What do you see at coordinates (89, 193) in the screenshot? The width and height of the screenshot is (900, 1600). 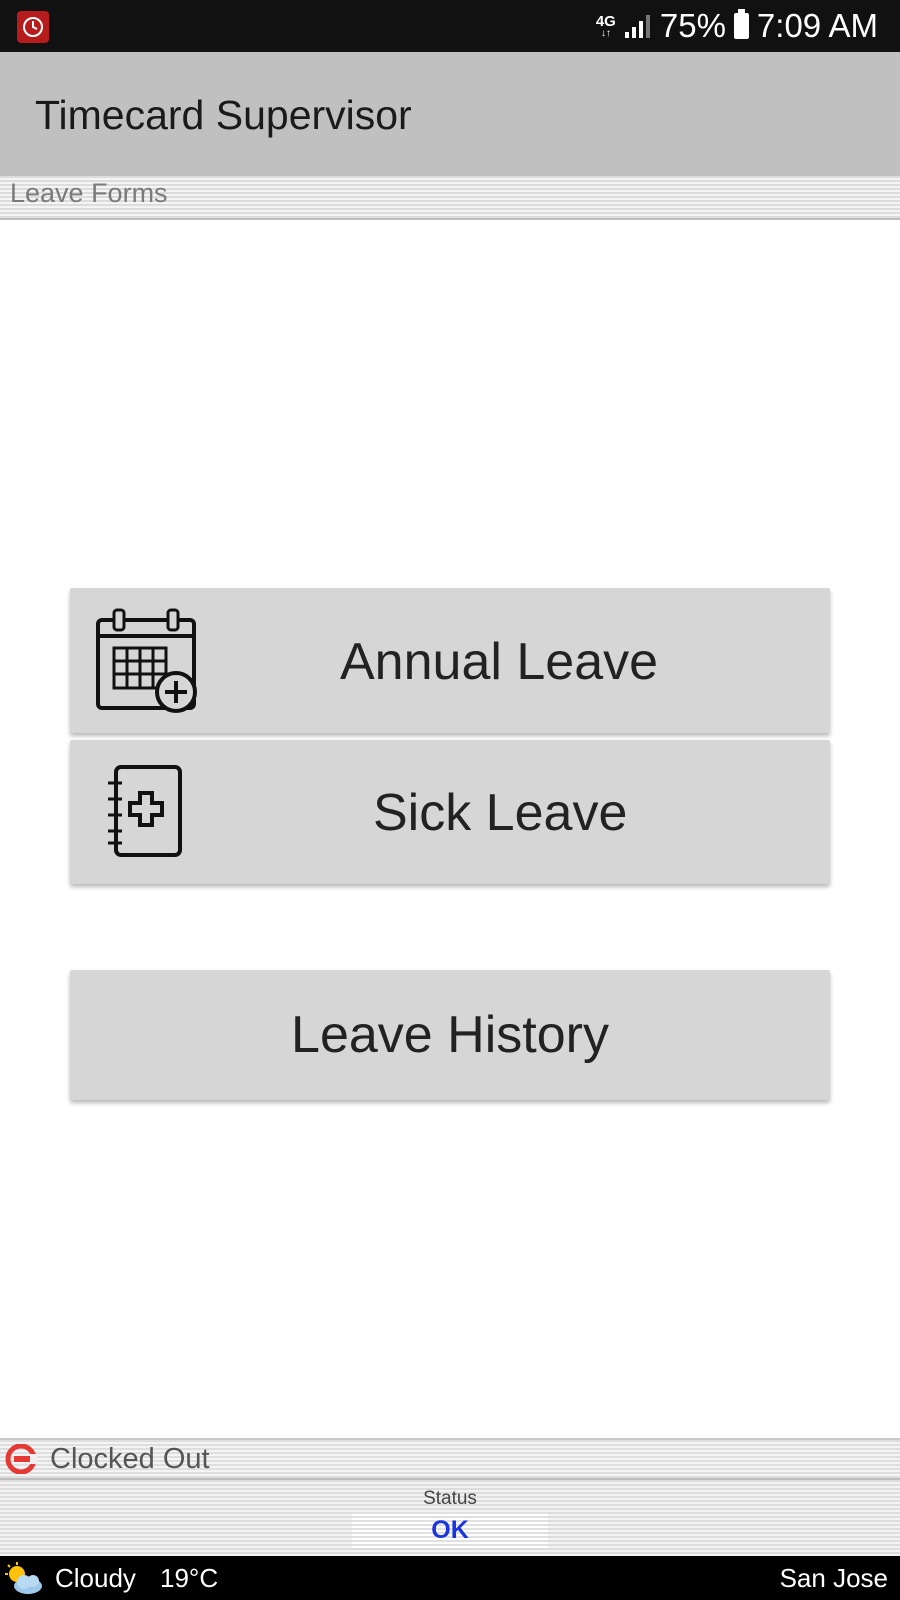 I see `section-title: Leave Forms` at bounding box center [89, 193].